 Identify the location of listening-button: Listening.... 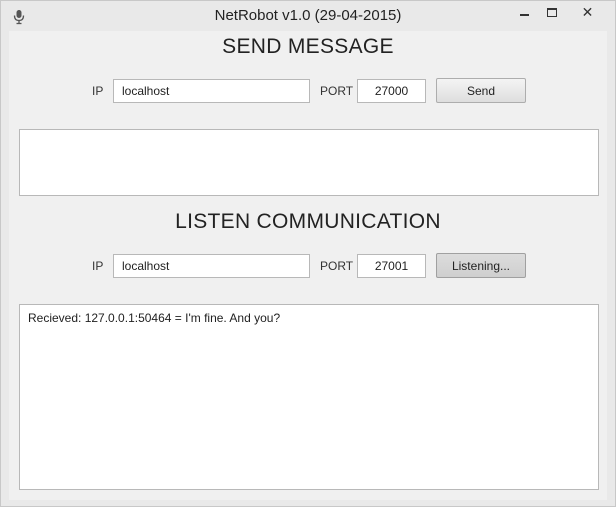
(481, 265).